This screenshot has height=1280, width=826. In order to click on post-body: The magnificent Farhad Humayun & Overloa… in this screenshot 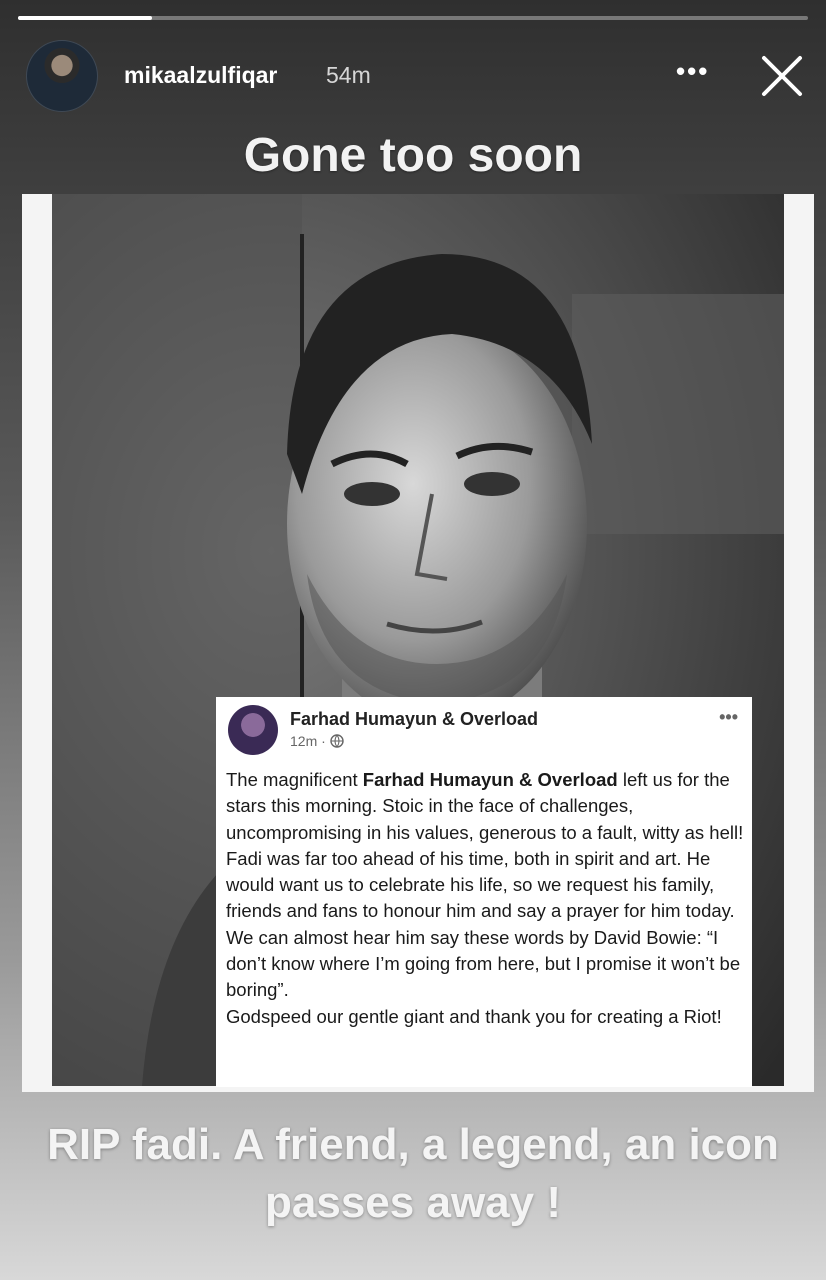, I will do `click(486, 898)`.